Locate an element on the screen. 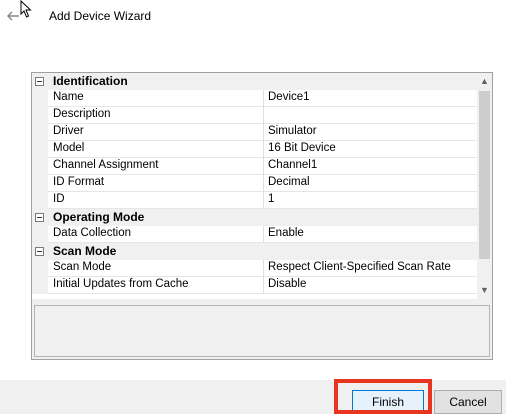 This screenshot has height=414, width=506. property-row: Initial Updates from Cache Disable is located at coordinates (254, 285).